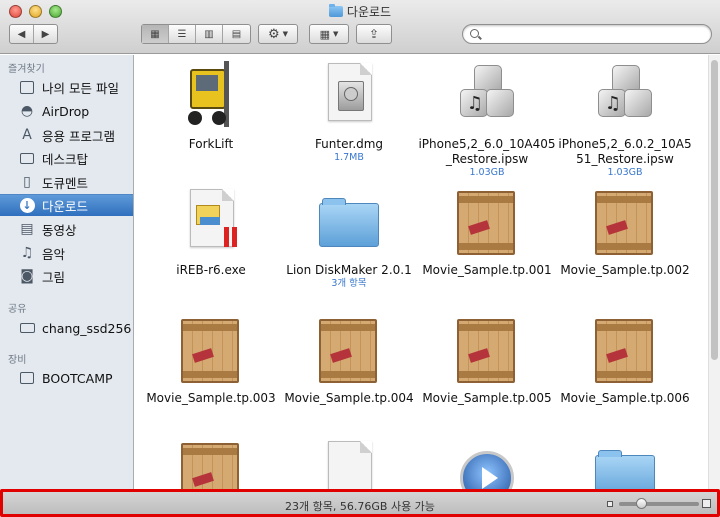  I want to click on sidebar-item-music: ♫ 음악, so click(66, 253).